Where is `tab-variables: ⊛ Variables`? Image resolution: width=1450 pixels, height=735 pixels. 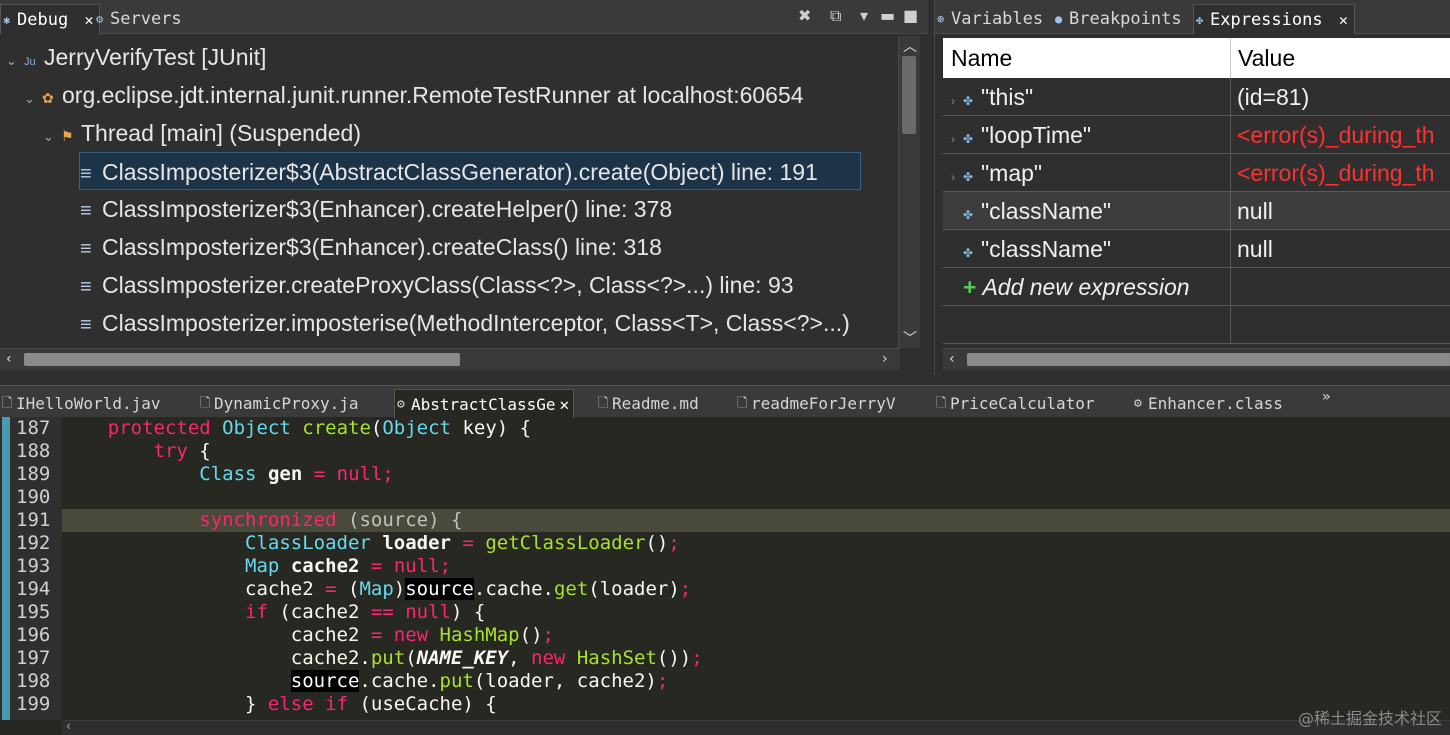 tab-variables: ⊛ Variables is located at coordinates (992, 19).